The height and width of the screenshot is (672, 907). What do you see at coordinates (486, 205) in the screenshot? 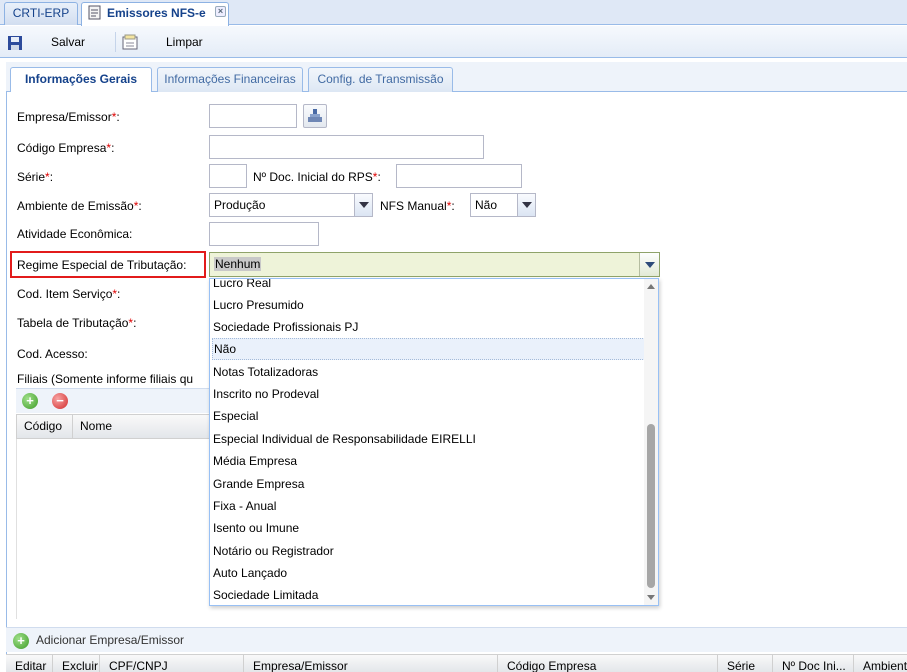
I see `nfs-manual-value: Não` at bounding box center [486, 205].